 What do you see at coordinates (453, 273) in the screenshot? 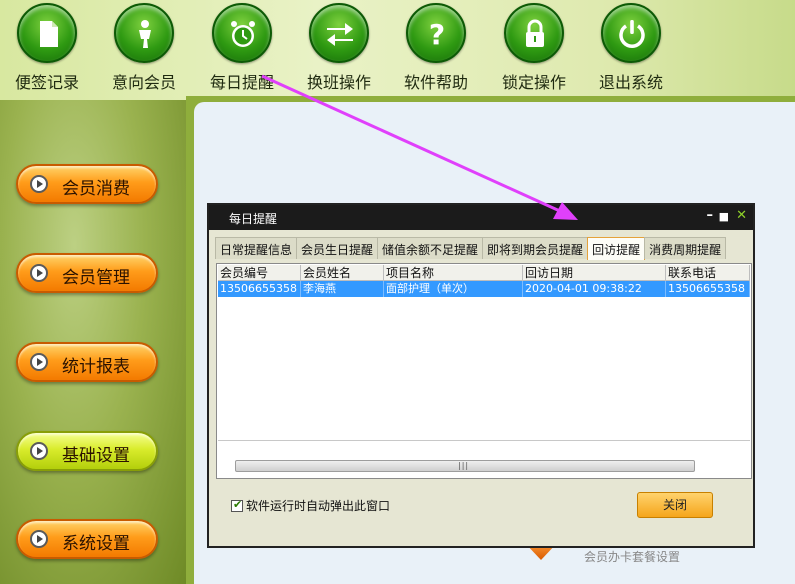
I see `column-header: 项目名称` at bounding box center [453, 273].